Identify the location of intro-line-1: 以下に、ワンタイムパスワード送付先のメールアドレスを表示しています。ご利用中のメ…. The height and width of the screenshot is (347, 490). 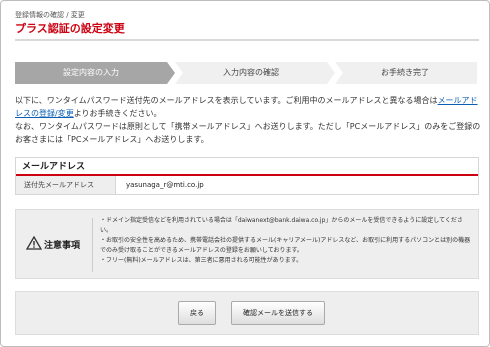
(226, 100).